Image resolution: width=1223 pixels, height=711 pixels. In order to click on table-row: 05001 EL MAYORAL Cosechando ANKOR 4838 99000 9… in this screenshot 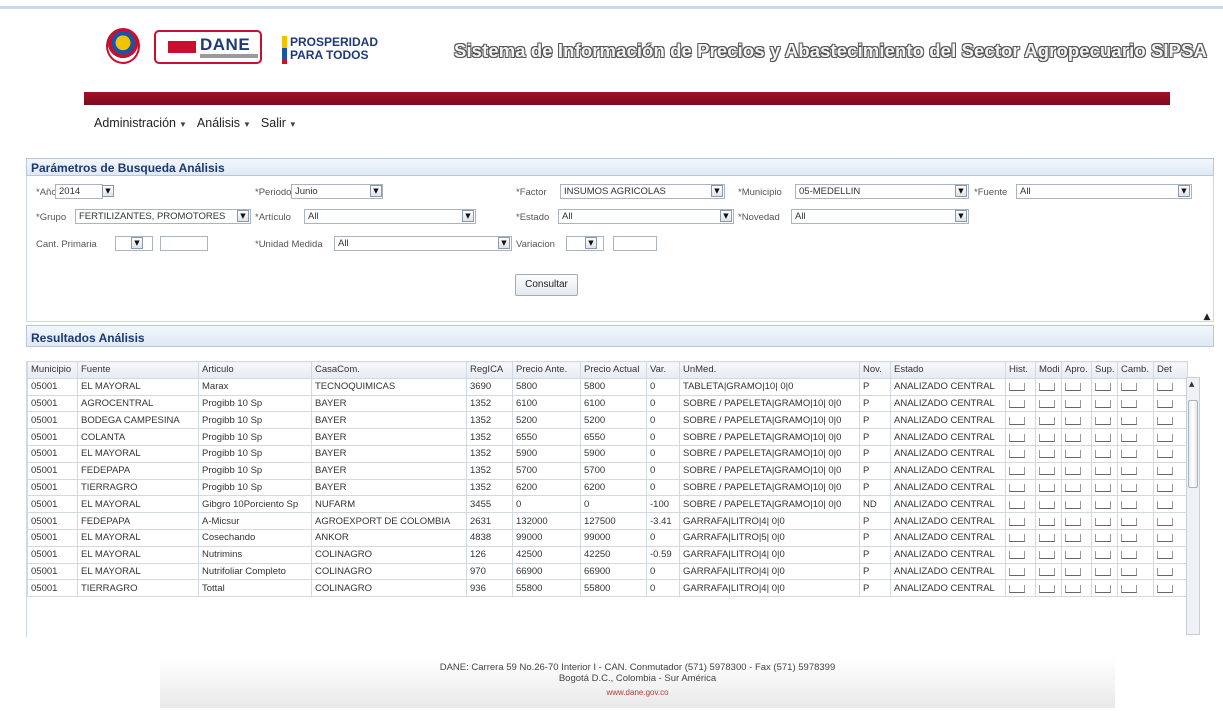, I will do `click(607, 537)`.